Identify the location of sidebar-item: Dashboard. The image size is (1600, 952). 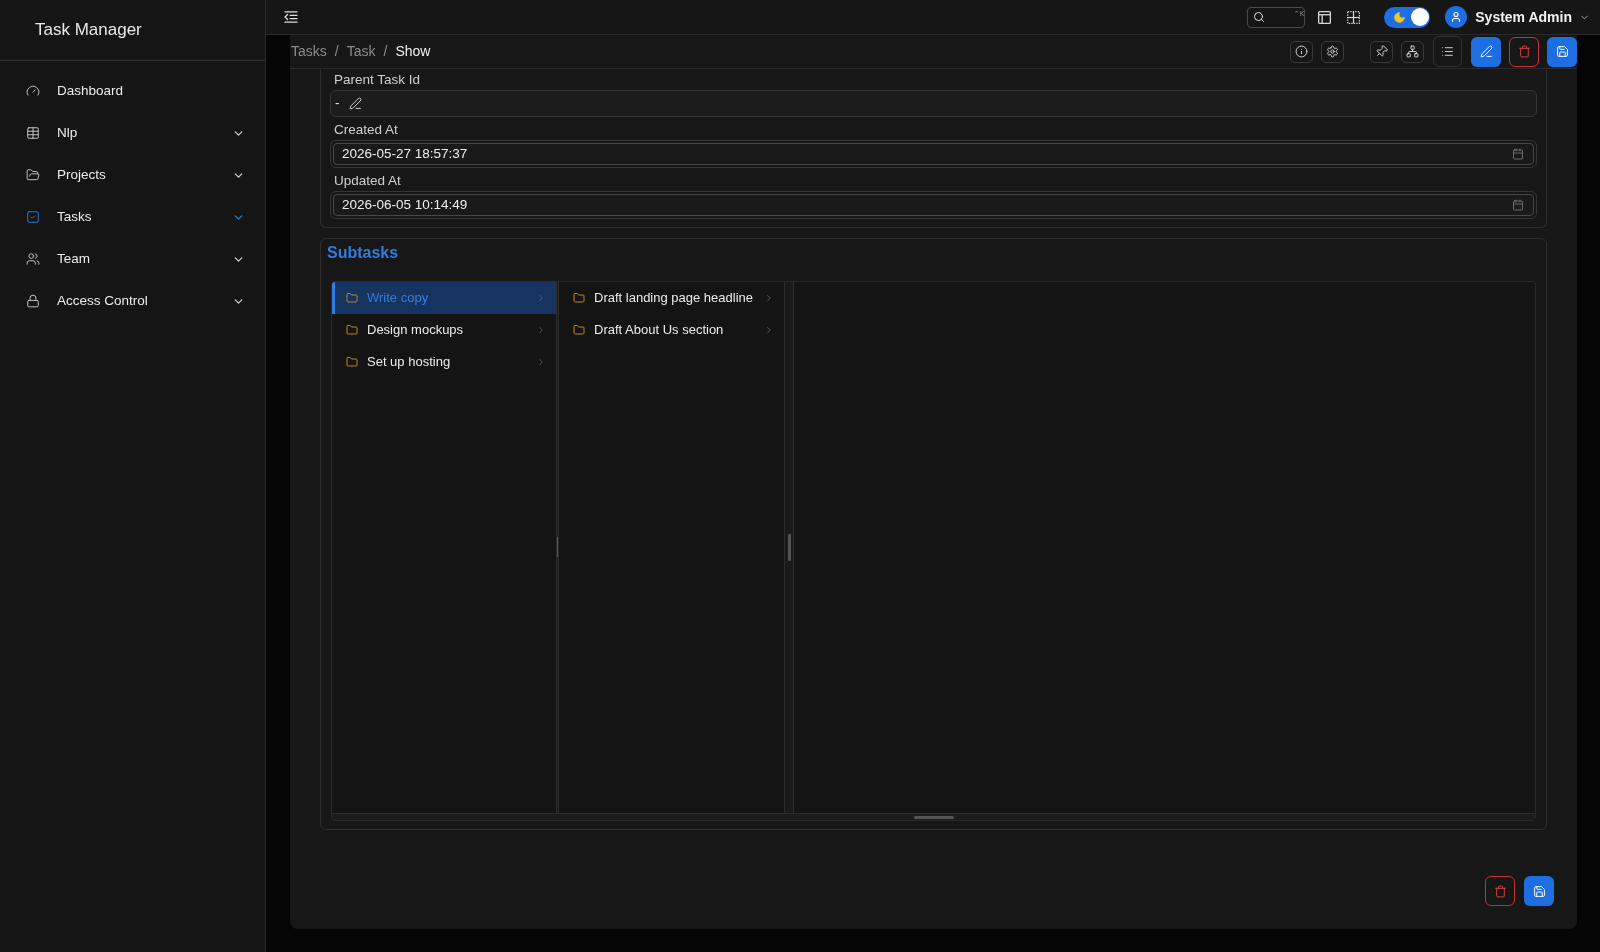
(132, 91).